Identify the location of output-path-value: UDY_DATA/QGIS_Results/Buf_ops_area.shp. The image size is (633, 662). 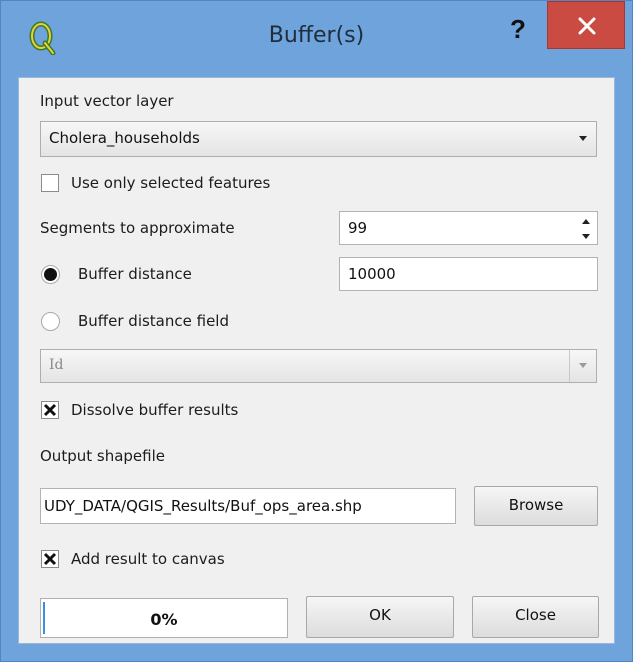
(203, 506).